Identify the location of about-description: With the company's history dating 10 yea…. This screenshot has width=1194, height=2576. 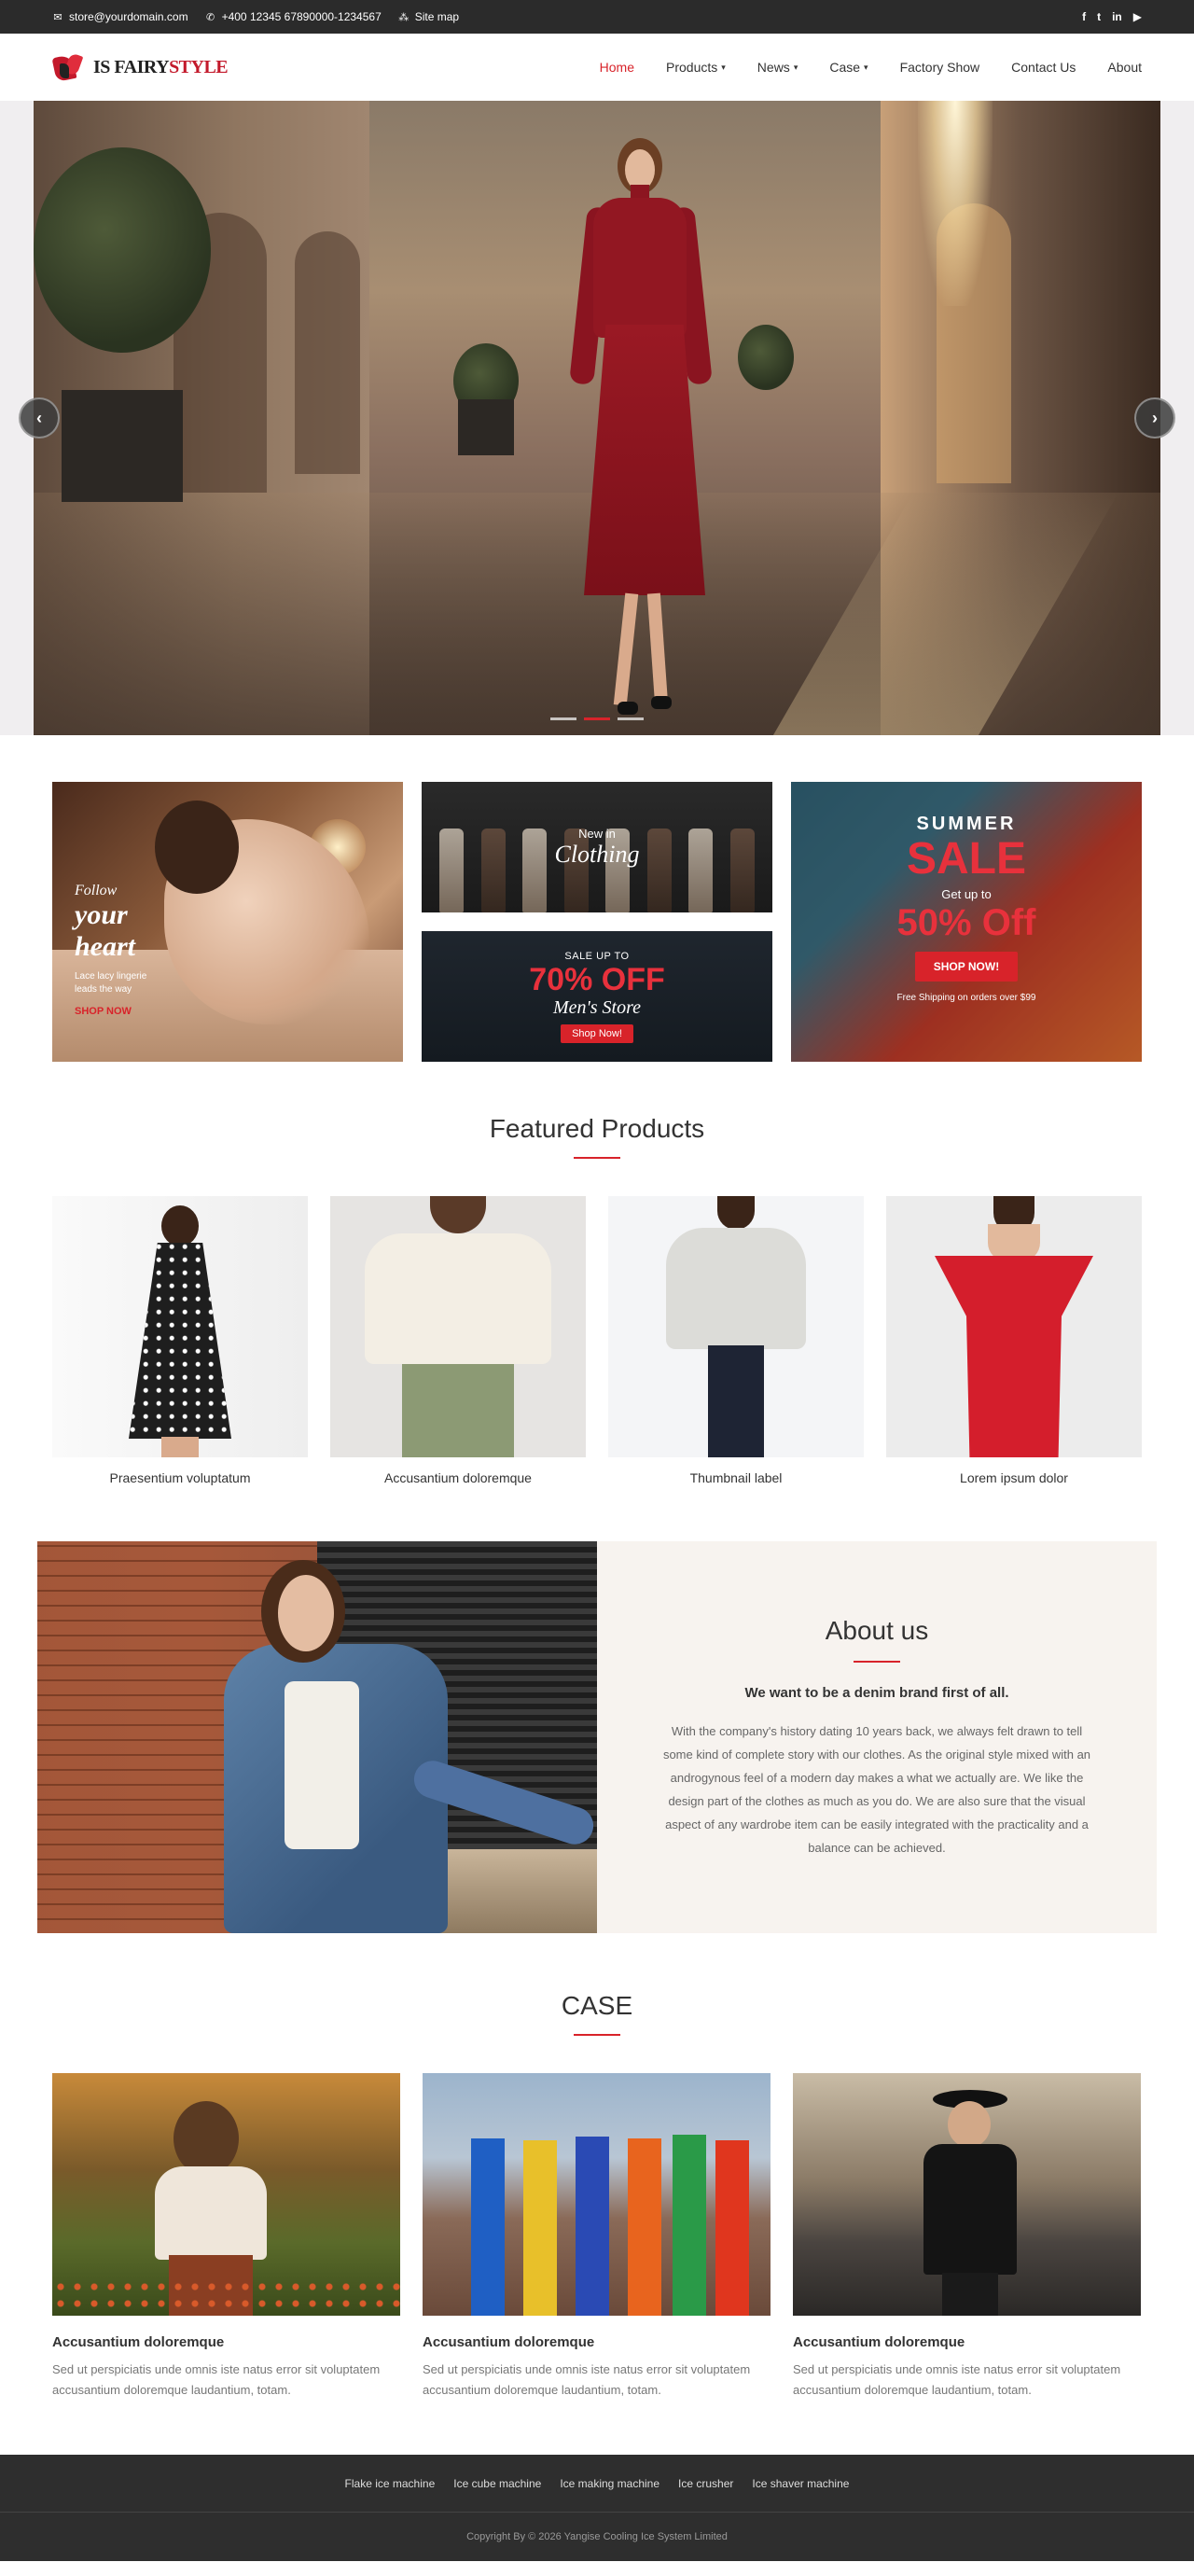
(876, 1789).